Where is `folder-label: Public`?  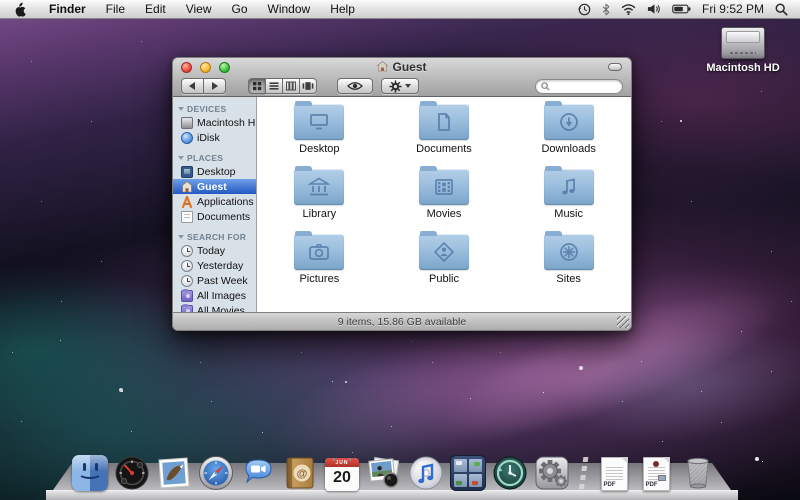
folder-label: Public is located at coordinates (444, 279).